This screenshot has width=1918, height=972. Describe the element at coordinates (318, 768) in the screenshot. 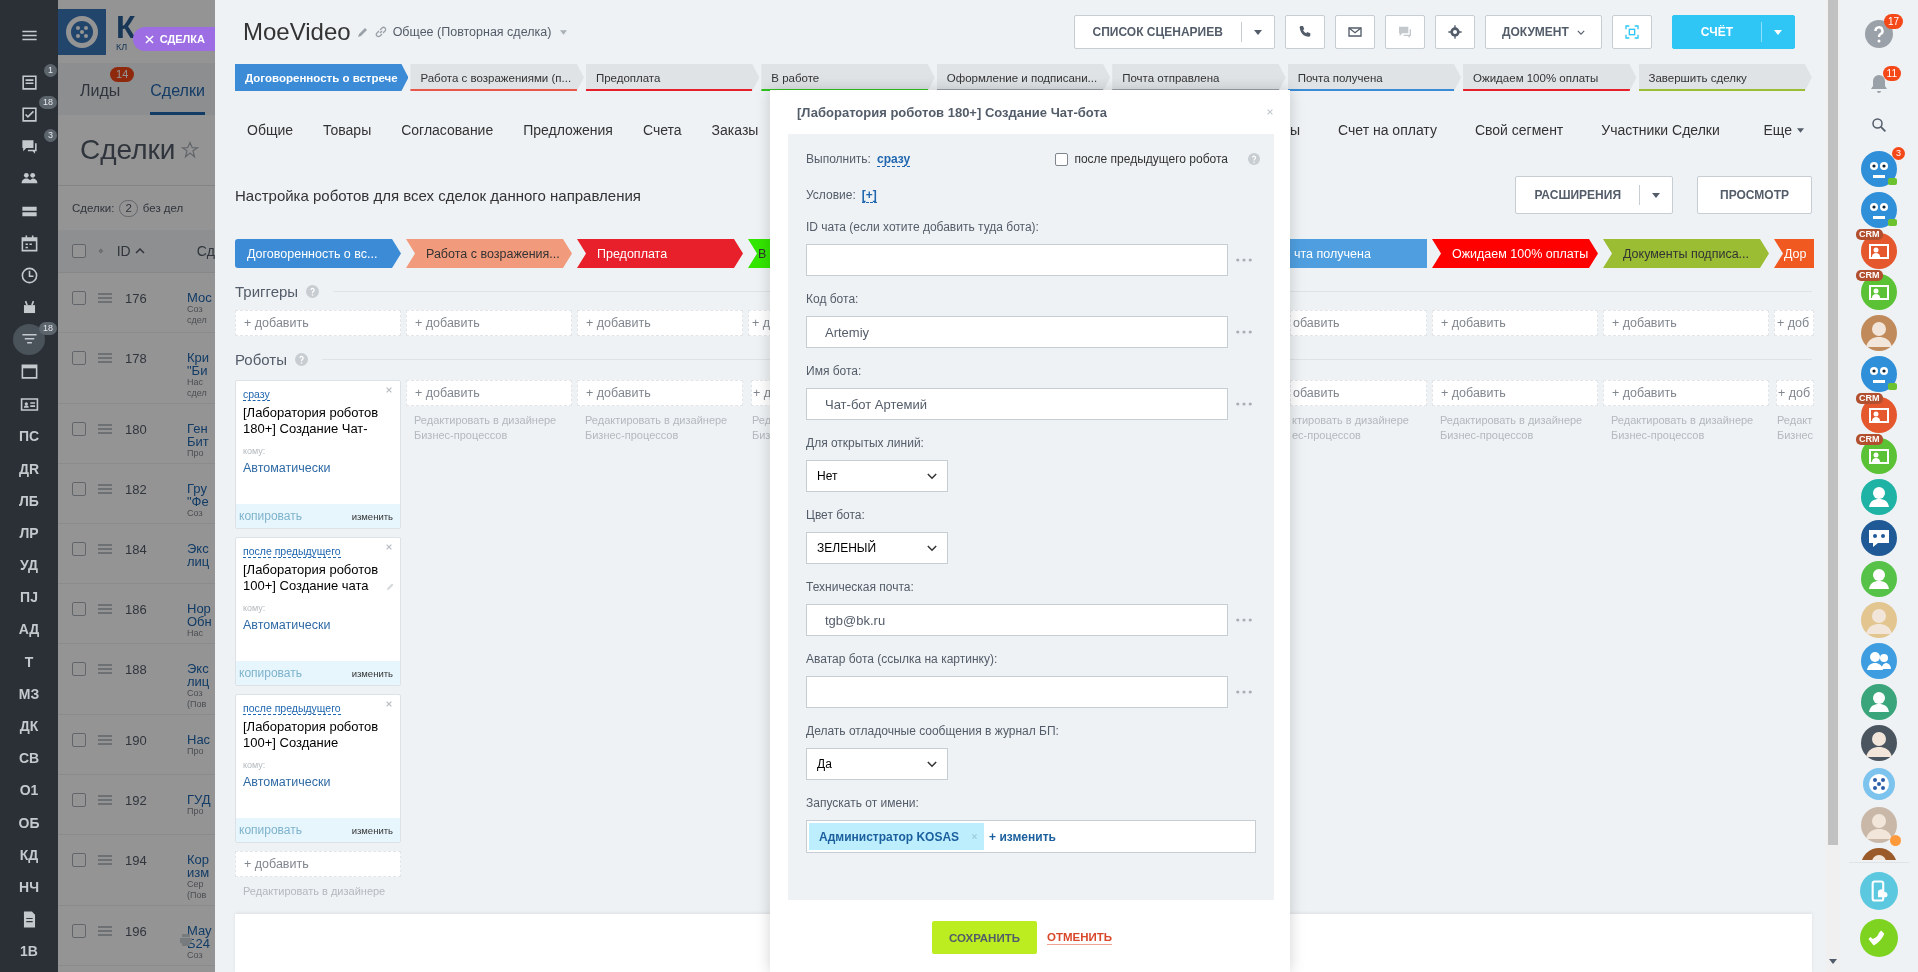

I see `robot-card: после предыдущего [Лаборатория роботов 100+] Создание кому: Автоматически копировать изменить` at that location.